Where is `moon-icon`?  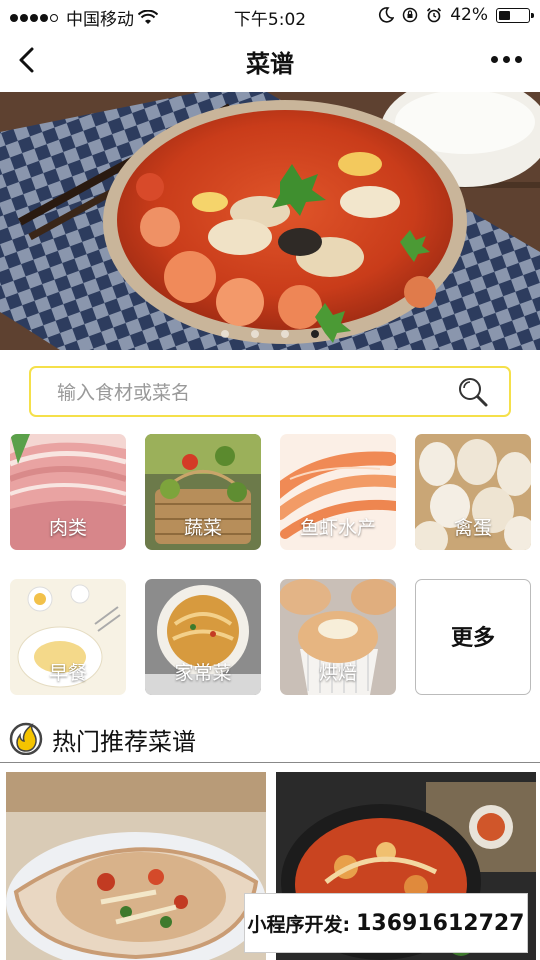 moon-icon is located at coordinates (387, 15).